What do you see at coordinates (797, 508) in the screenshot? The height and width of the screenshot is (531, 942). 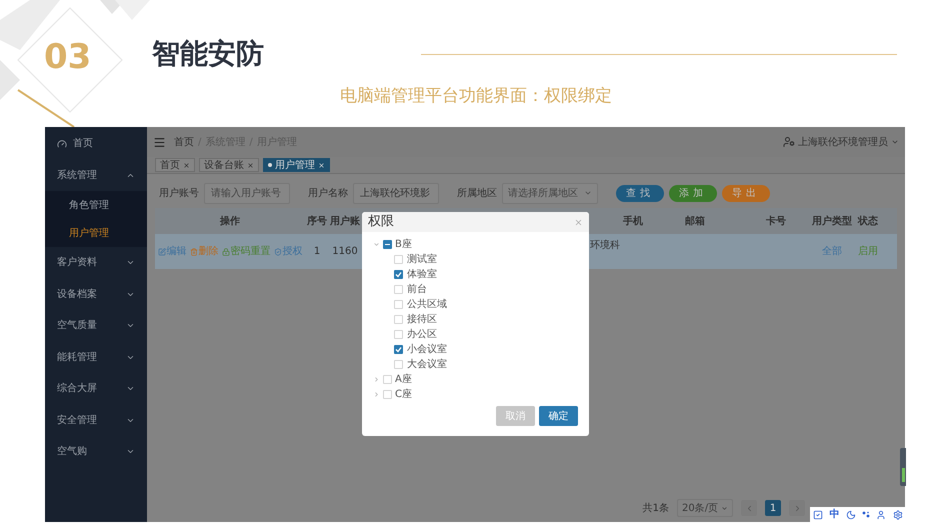 I see `next-page-button` at bounding box center [797, 508].